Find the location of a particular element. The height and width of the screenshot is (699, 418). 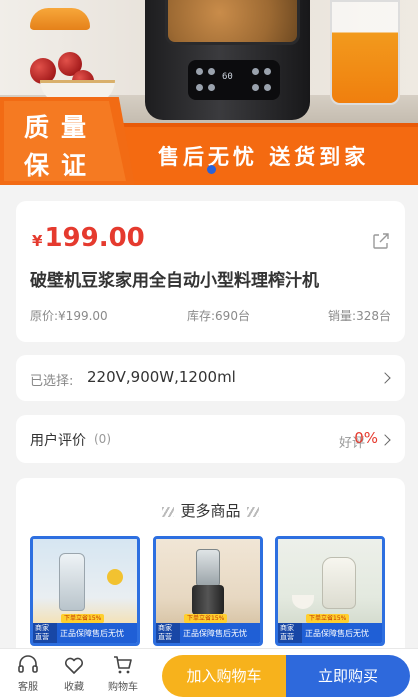

decoration-right-icon is located at coordinates (252, 511).